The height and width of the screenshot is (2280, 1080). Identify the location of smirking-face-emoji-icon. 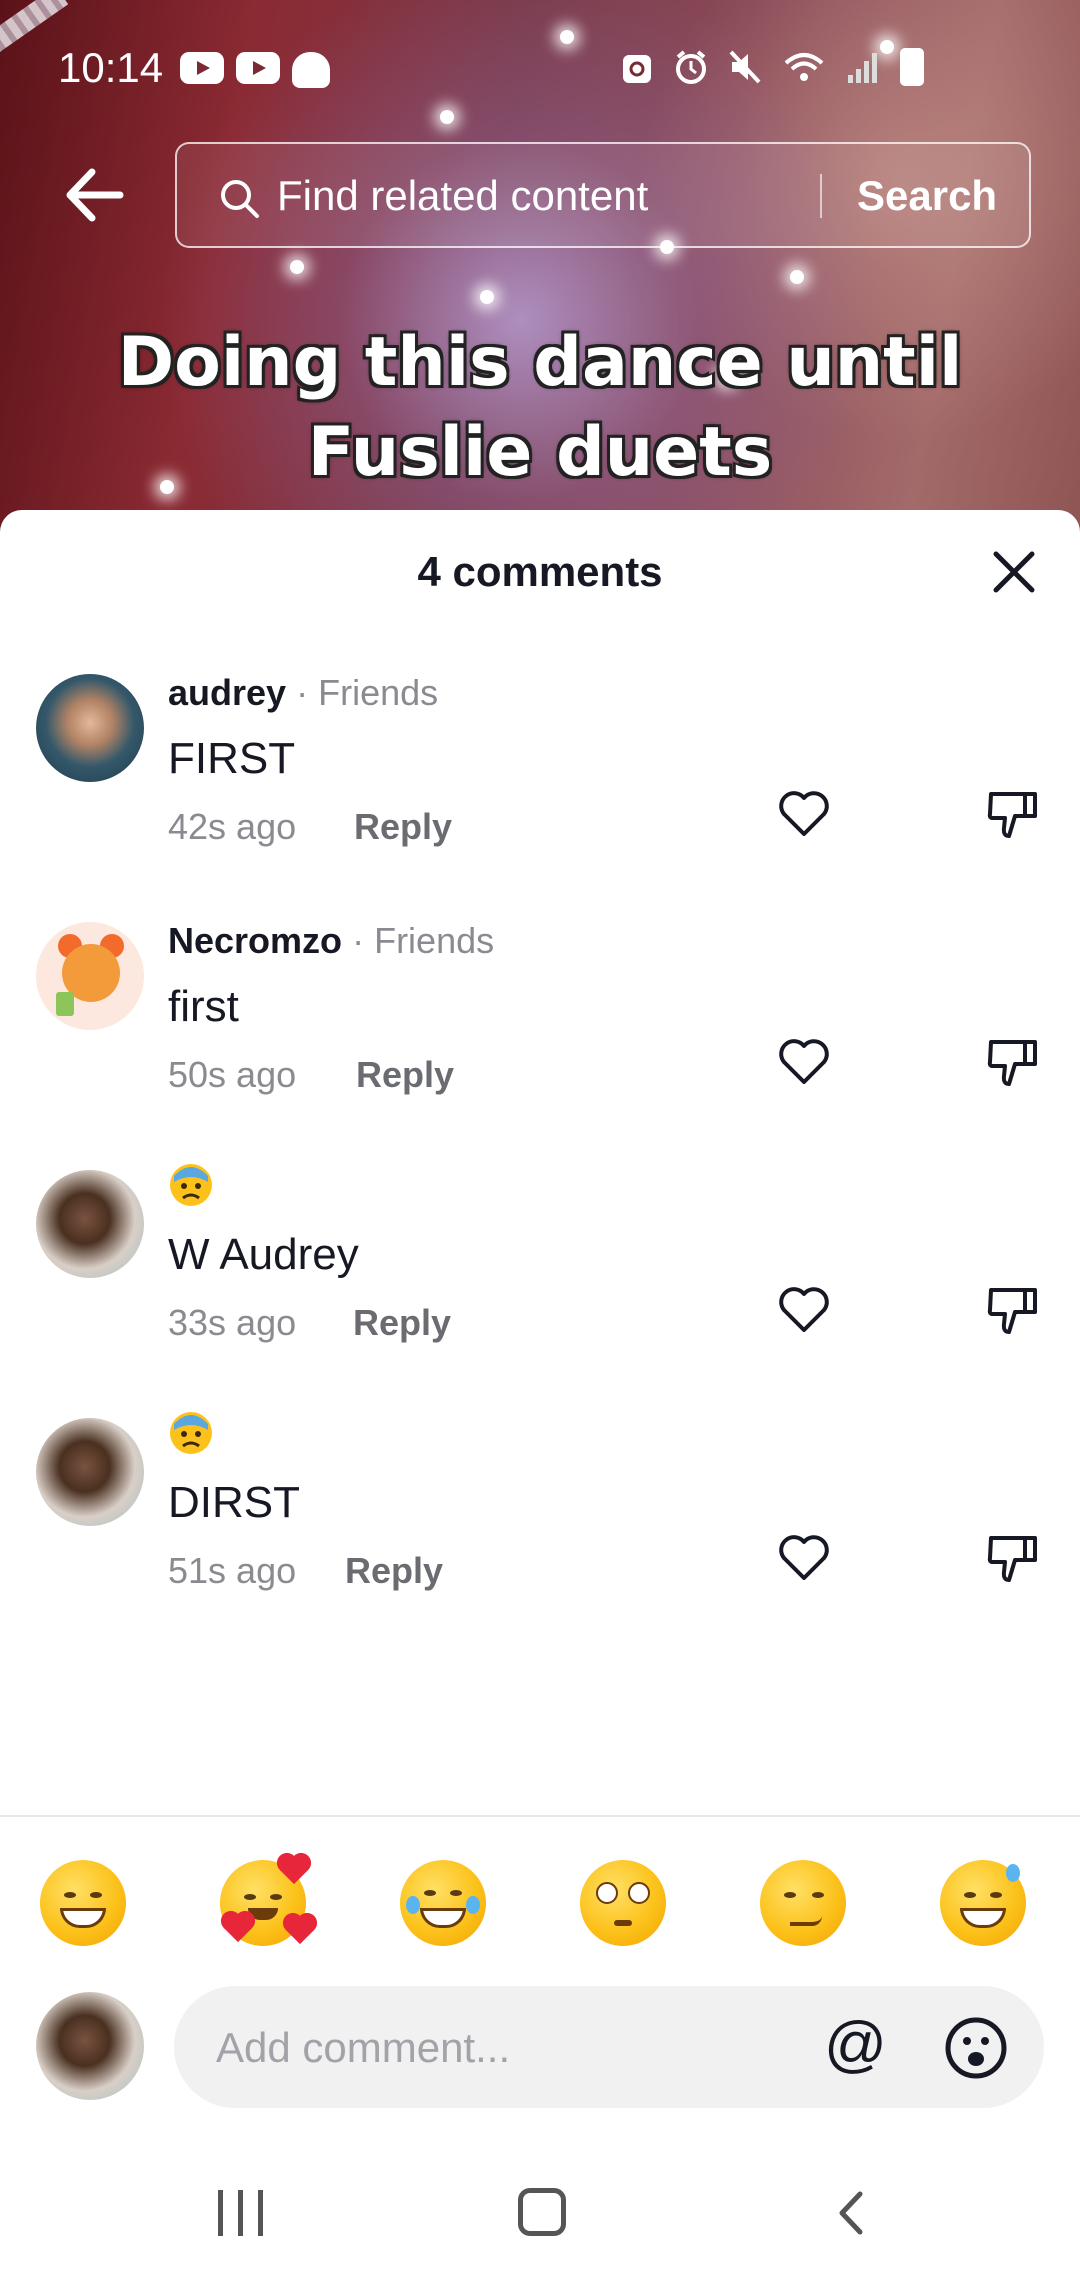
(803, 1903).